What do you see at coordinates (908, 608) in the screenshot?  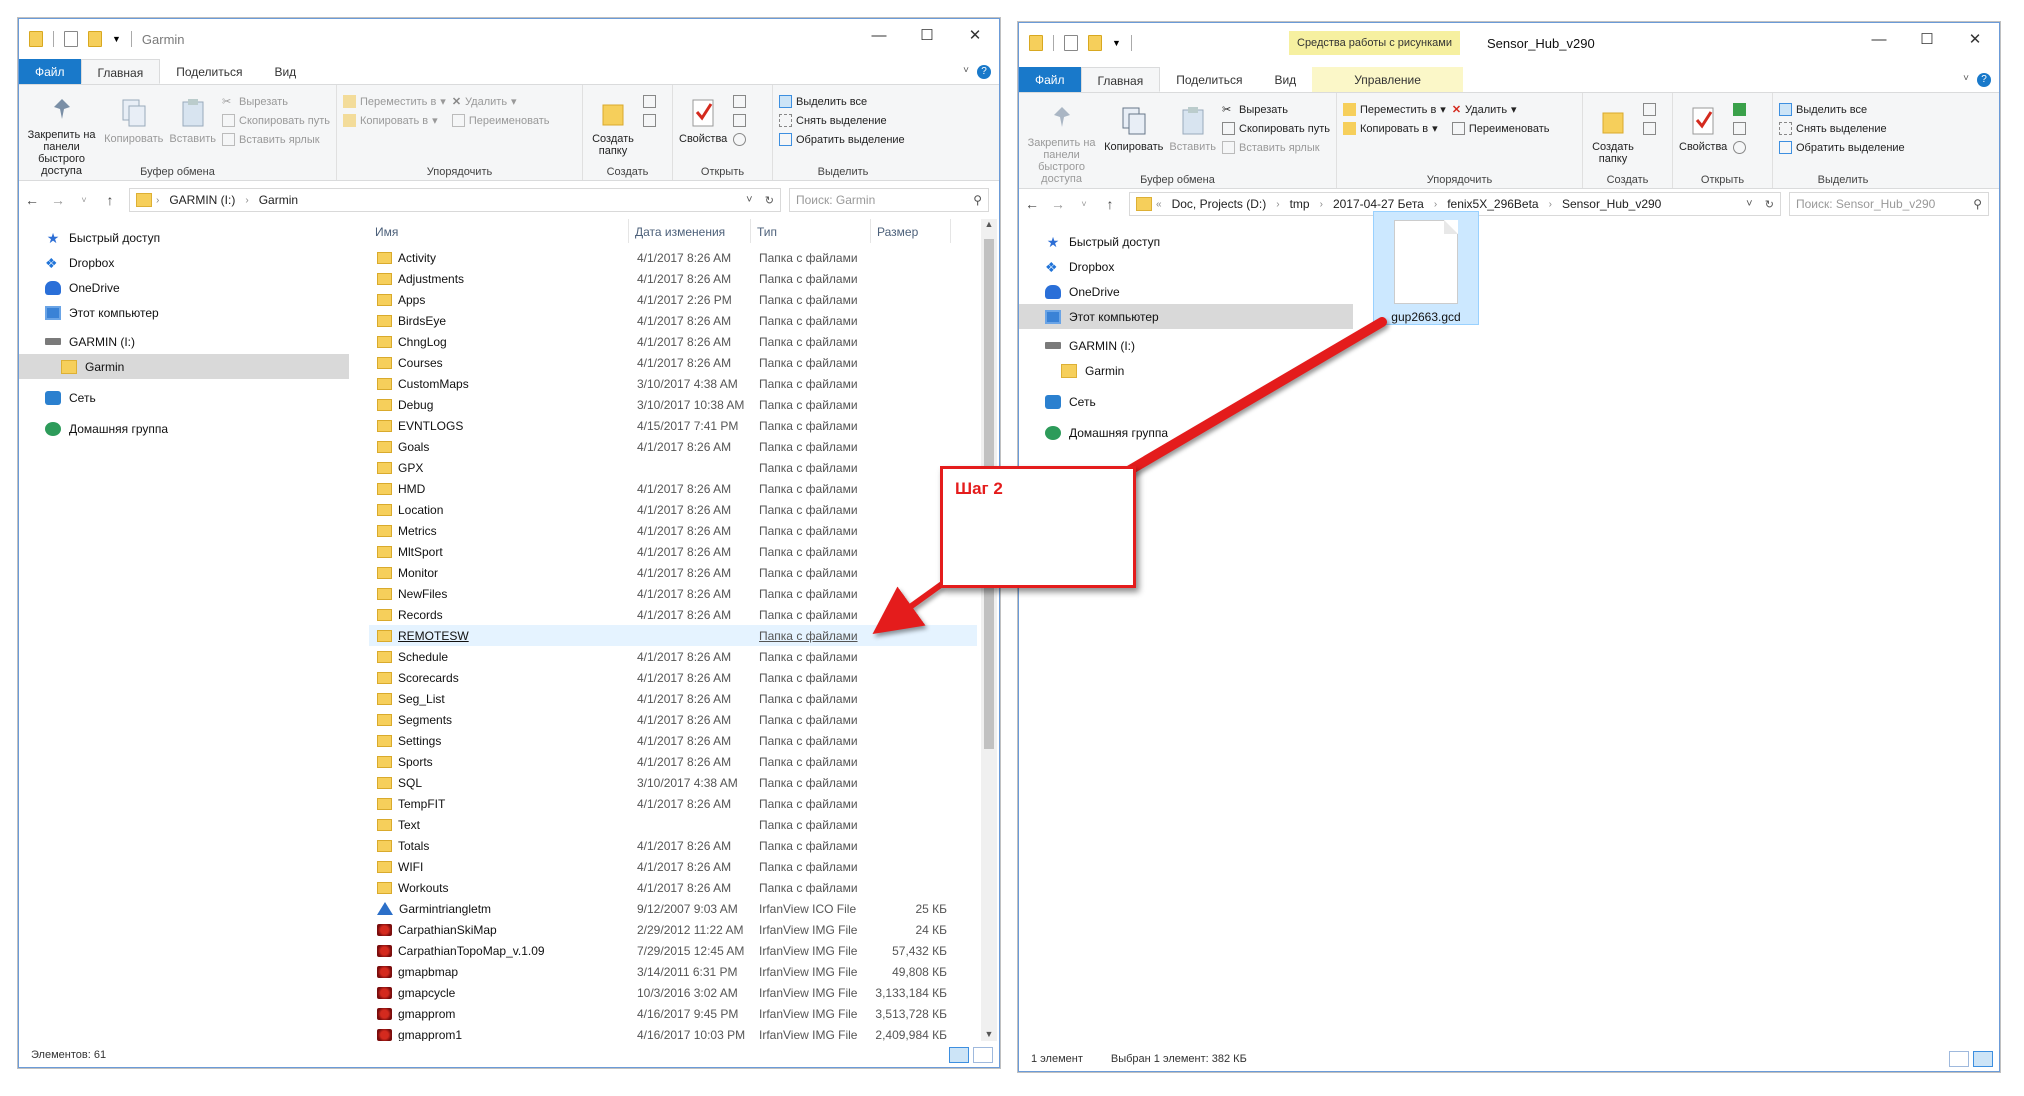 I see `arrow-to-remotesw` at bounding box center [908, 608].